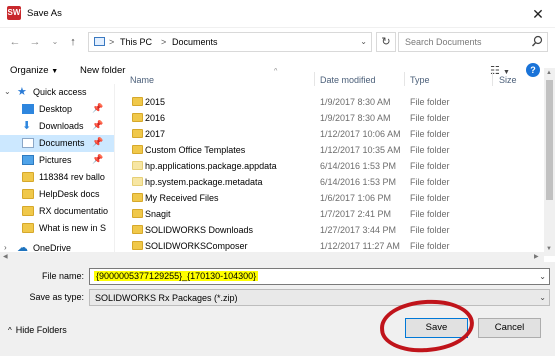 This screenshot has width=555, height=356. Describe the element at coordinates (72, 177) in the screenshot. I see `nav-item-label: 118384 rev ballo` at that location.